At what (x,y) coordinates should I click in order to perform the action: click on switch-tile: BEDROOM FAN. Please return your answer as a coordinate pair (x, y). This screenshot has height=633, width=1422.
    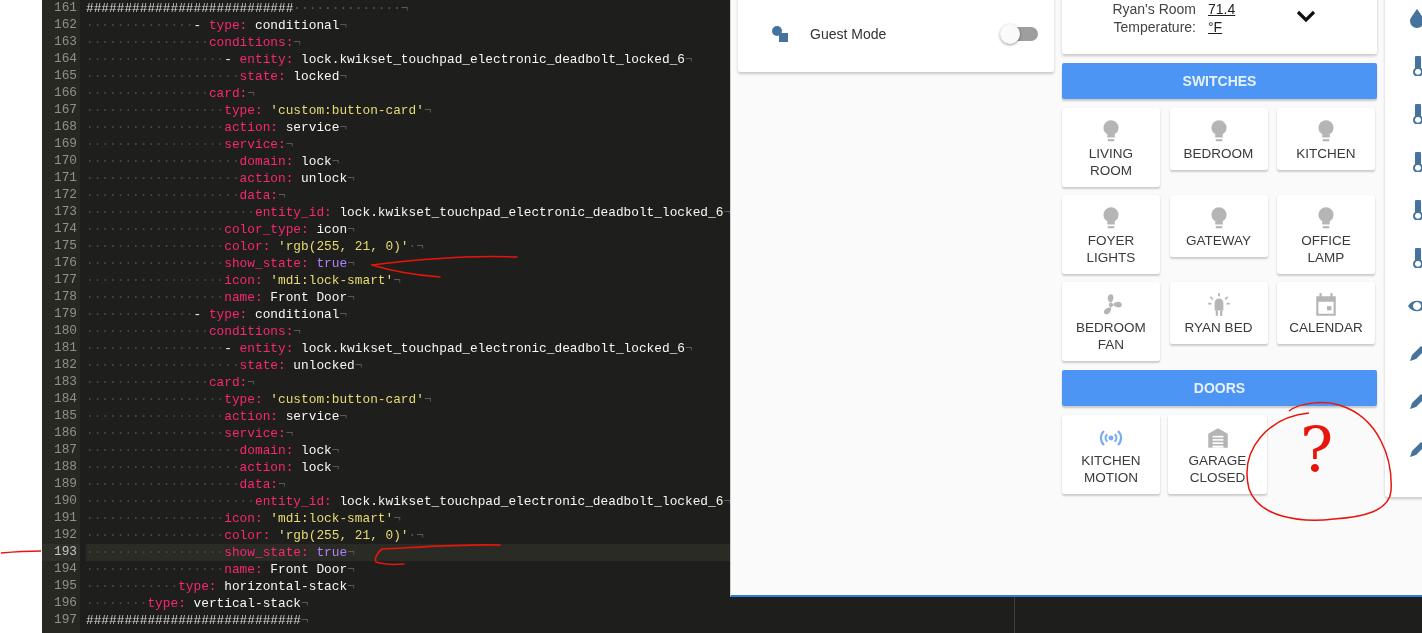
    Looking at the image, I should click on (1111, 321).